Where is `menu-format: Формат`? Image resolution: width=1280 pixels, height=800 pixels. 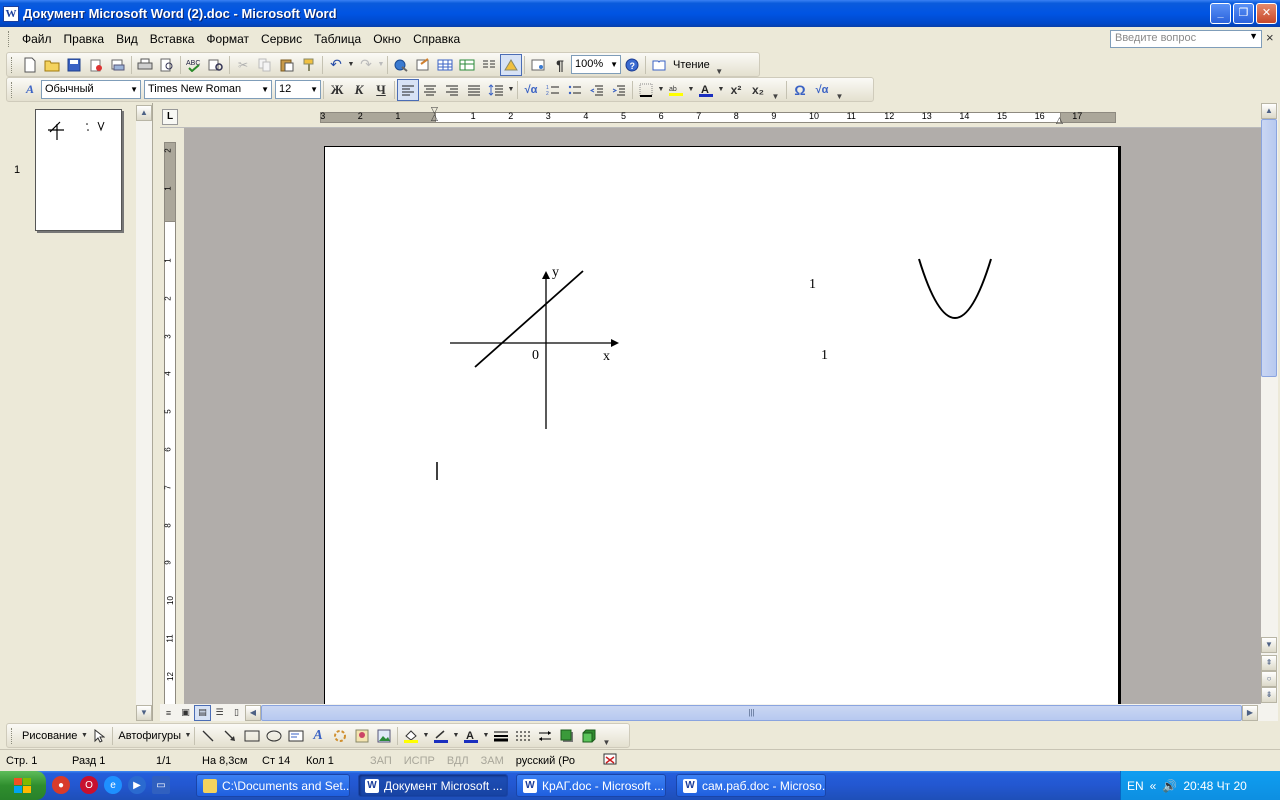 menu-format: Формат is located at coordinates (227, 39).